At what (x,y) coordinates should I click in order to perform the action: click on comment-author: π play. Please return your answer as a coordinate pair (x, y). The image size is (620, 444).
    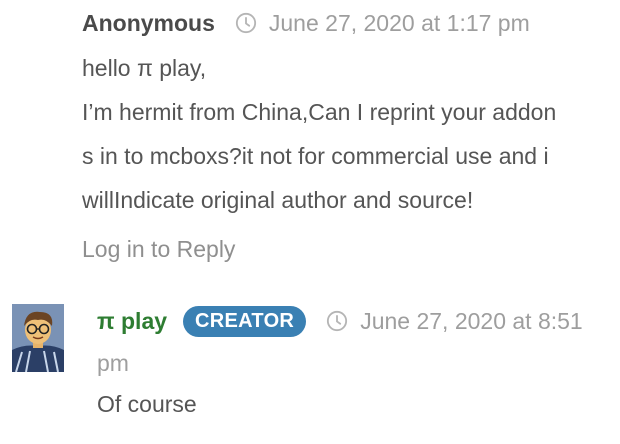
    Looking at the image, I should click on (132, 321).